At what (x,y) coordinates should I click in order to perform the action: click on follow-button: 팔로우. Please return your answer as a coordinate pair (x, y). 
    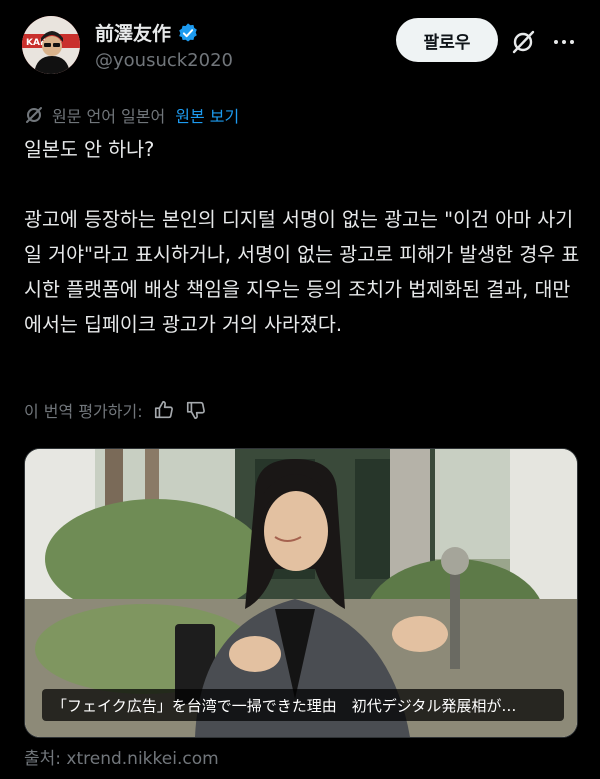
    Looking at the image, I should click on (447, 40).